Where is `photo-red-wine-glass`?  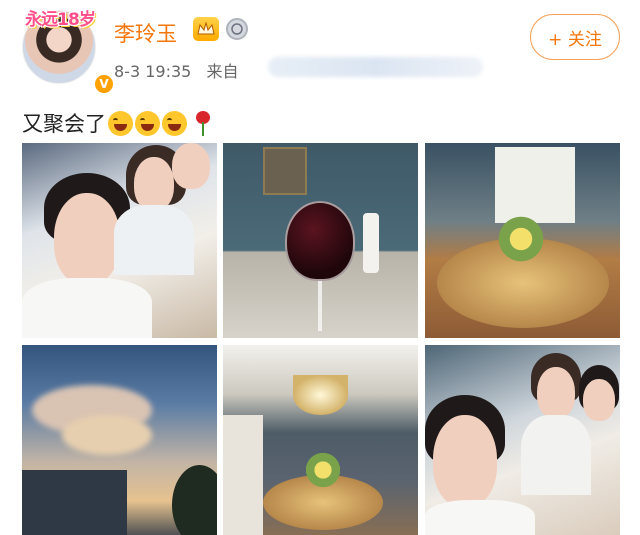
photo-red-wine-glass is located at coordinates (320, 240).